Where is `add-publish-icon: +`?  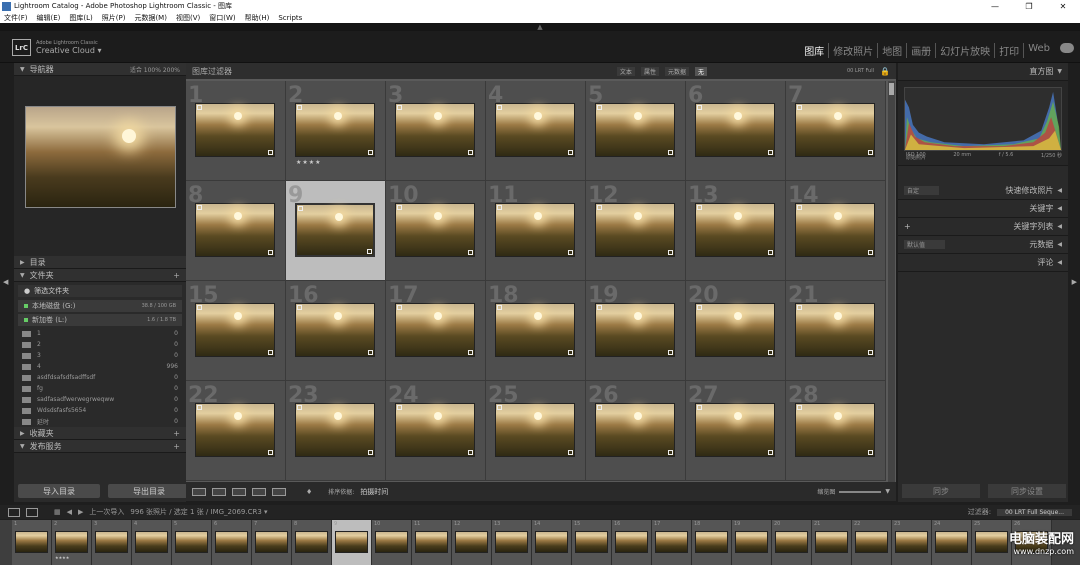
add-publish-icon: + is located at coordinates (176, 446).